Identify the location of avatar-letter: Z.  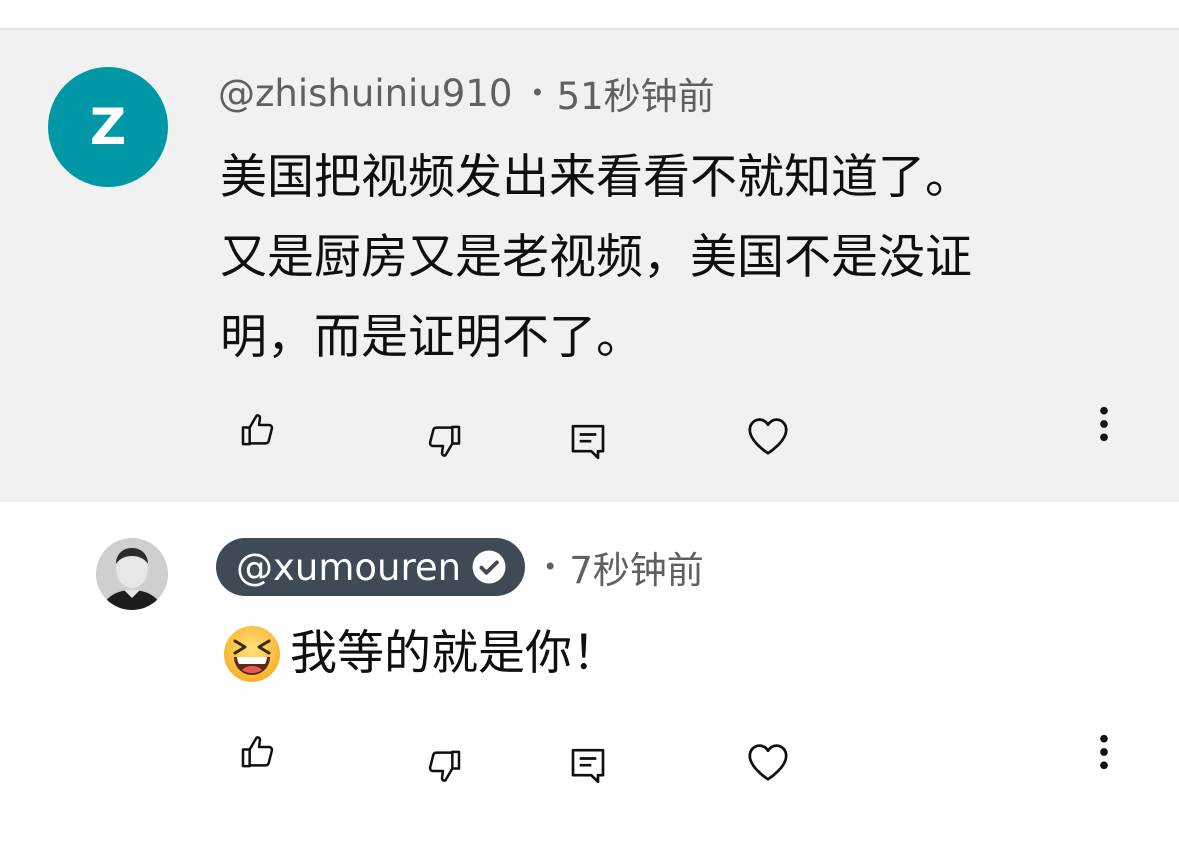
(108, 127).